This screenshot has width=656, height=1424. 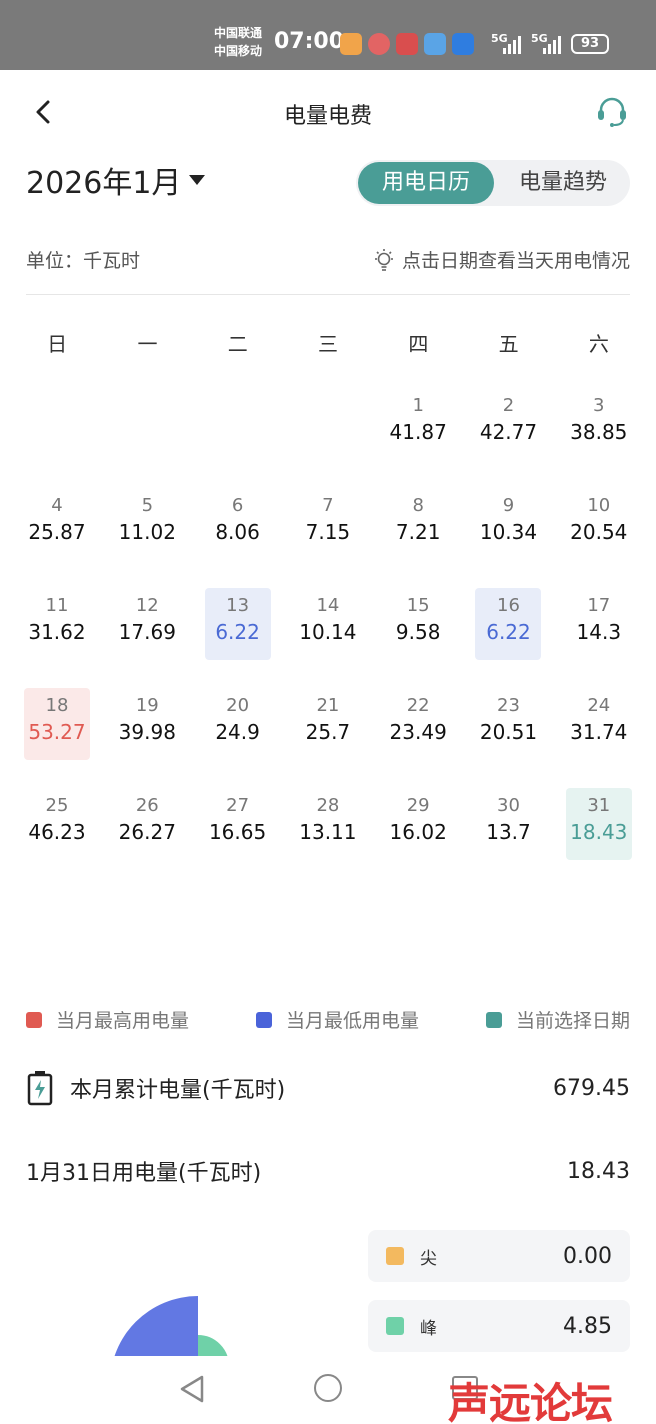 I want to click on calendar-day-27: 27 16.65, so click(x=238, y=838).